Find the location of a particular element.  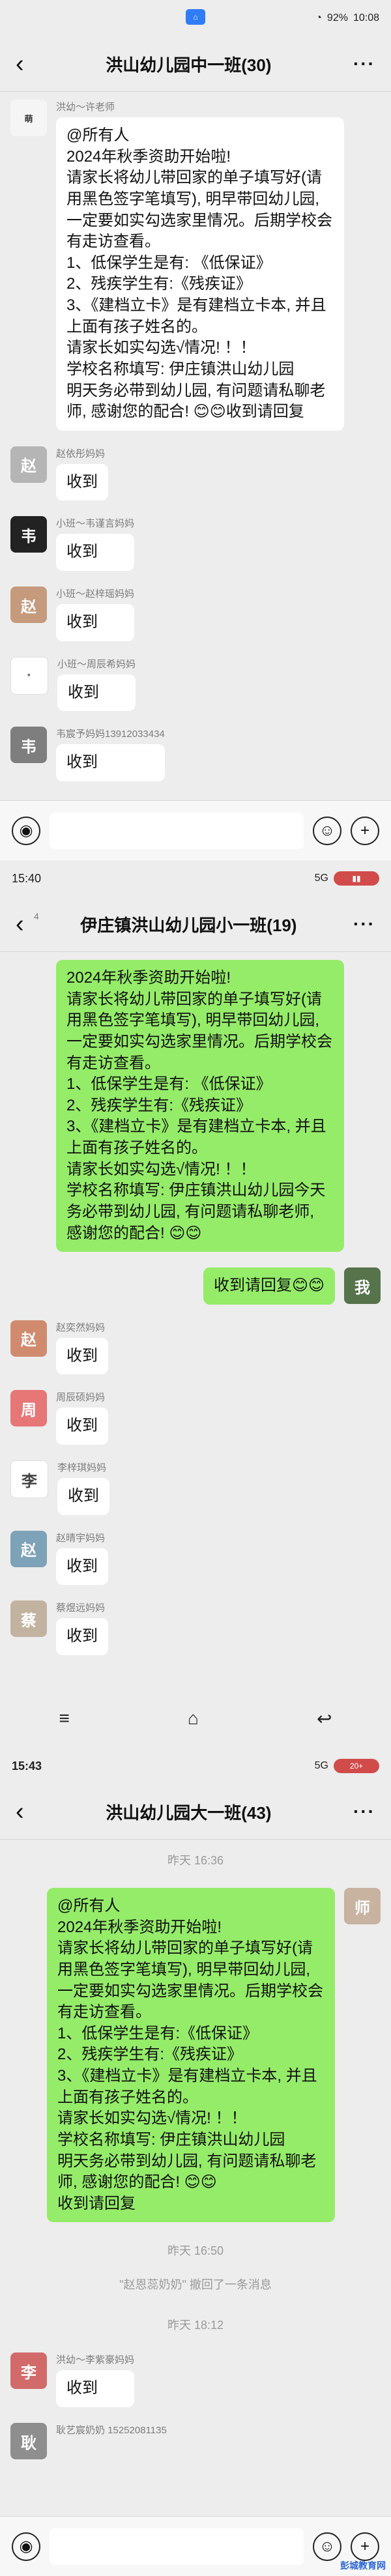

recall-notice: "赵恩蕊奶奶" 撤回了一条消息 is located at coordinates (195, 2285).